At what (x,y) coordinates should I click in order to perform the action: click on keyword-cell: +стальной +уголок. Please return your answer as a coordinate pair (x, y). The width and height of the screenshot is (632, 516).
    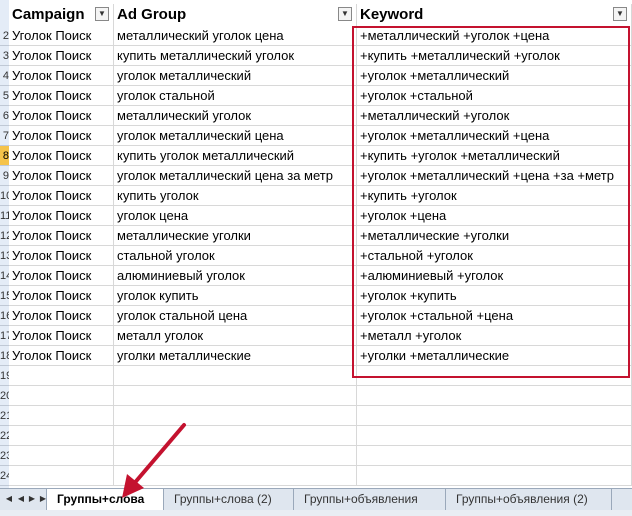
    Looking at the image, I should click on (494, 256).